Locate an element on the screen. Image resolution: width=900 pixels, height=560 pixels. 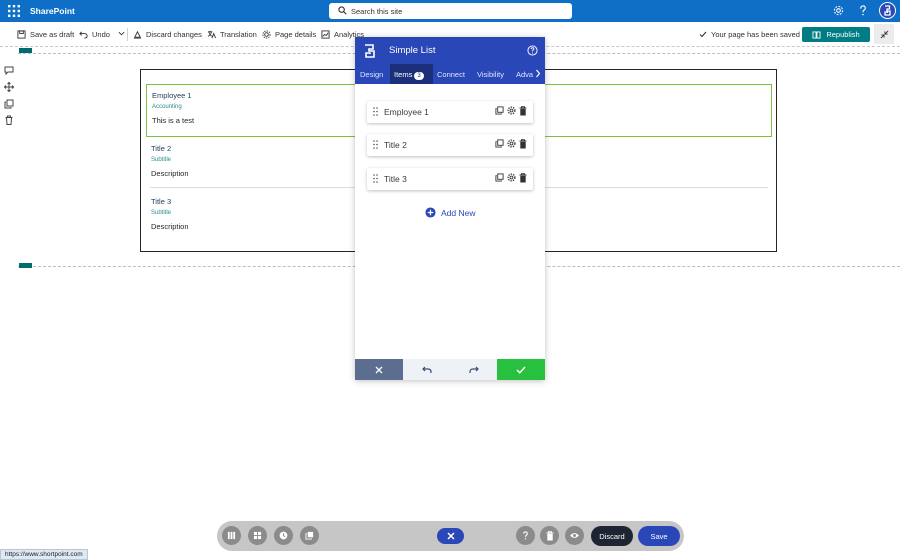
panel-list-item: Employee 1 is located at coordinates (450, 112).